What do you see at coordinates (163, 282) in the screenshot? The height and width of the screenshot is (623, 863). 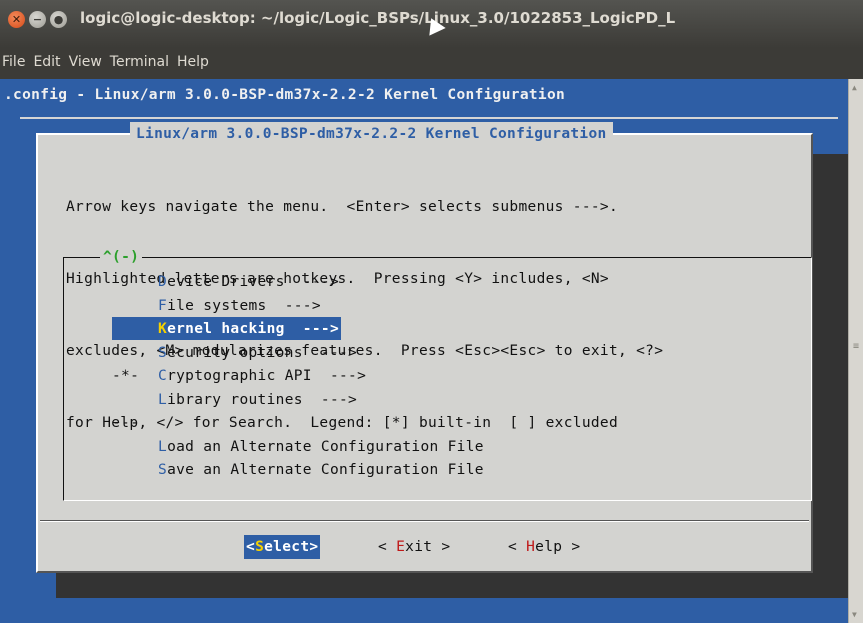 I see `menu-item-hotkey: D` at bounding box center [163, 282].